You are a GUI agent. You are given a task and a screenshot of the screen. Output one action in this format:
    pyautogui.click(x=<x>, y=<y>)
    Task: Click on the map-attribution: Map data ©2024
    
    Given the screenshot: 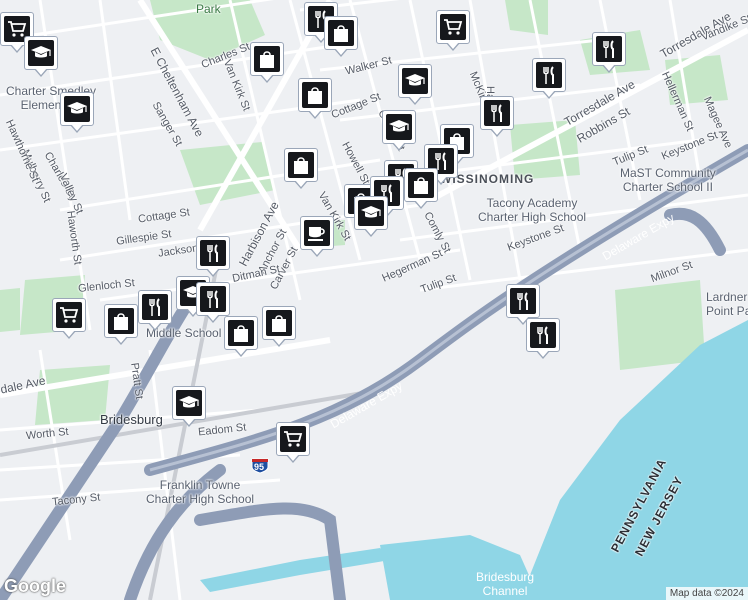 What is the action you would take?
    pyautogui.click(x=706, y=593)
    